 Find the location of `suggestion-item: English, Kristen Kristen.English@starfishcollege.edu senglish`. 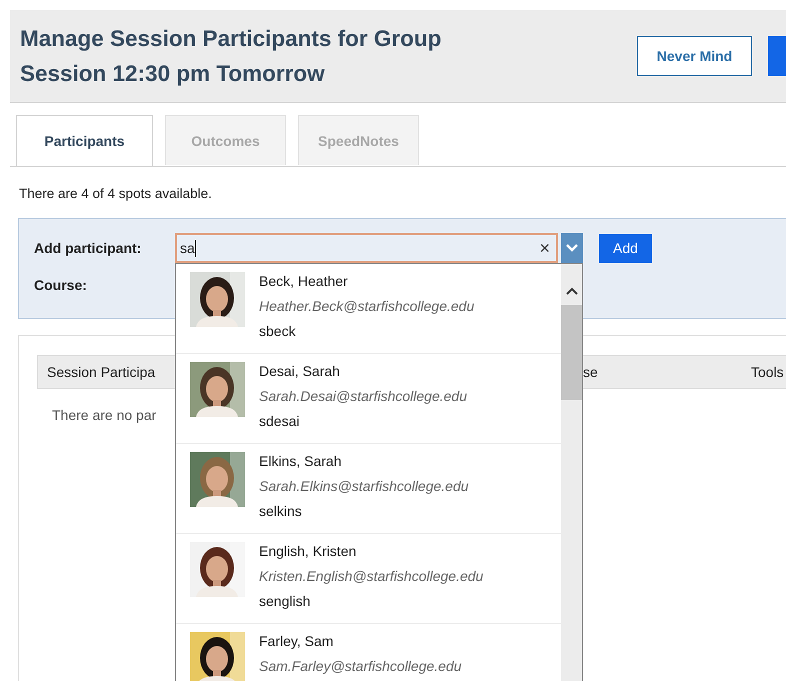

suggestion-item: English, Kristen Kristen.English@starfishcollege.edu senglish is located at coordinates (368, 579).